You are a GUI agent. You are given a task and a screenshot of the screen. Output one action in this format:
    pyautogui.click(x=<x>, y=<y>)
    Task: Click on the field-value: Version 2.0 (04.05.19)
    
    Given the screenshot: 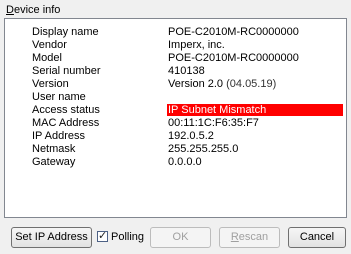 What is the action you would take?
    pyautogui.click(x=222, y=84)
    